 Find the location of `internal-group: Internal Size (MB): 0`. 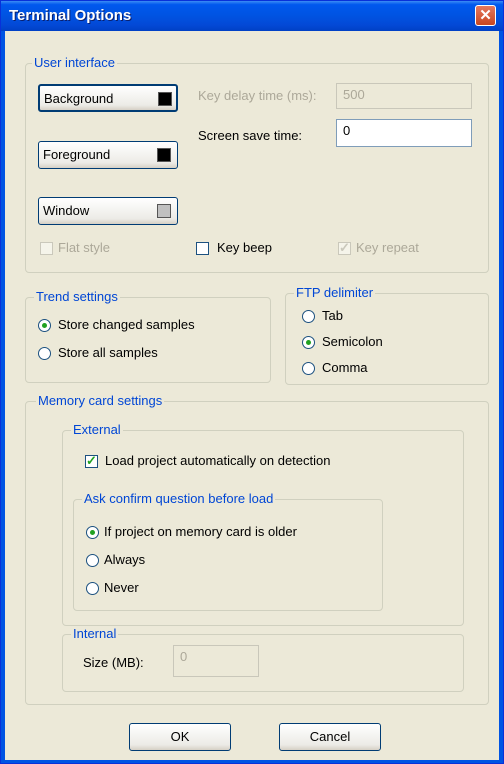

internal-group: Internal Size (MB): 0 is located at coordinates (263, 659).